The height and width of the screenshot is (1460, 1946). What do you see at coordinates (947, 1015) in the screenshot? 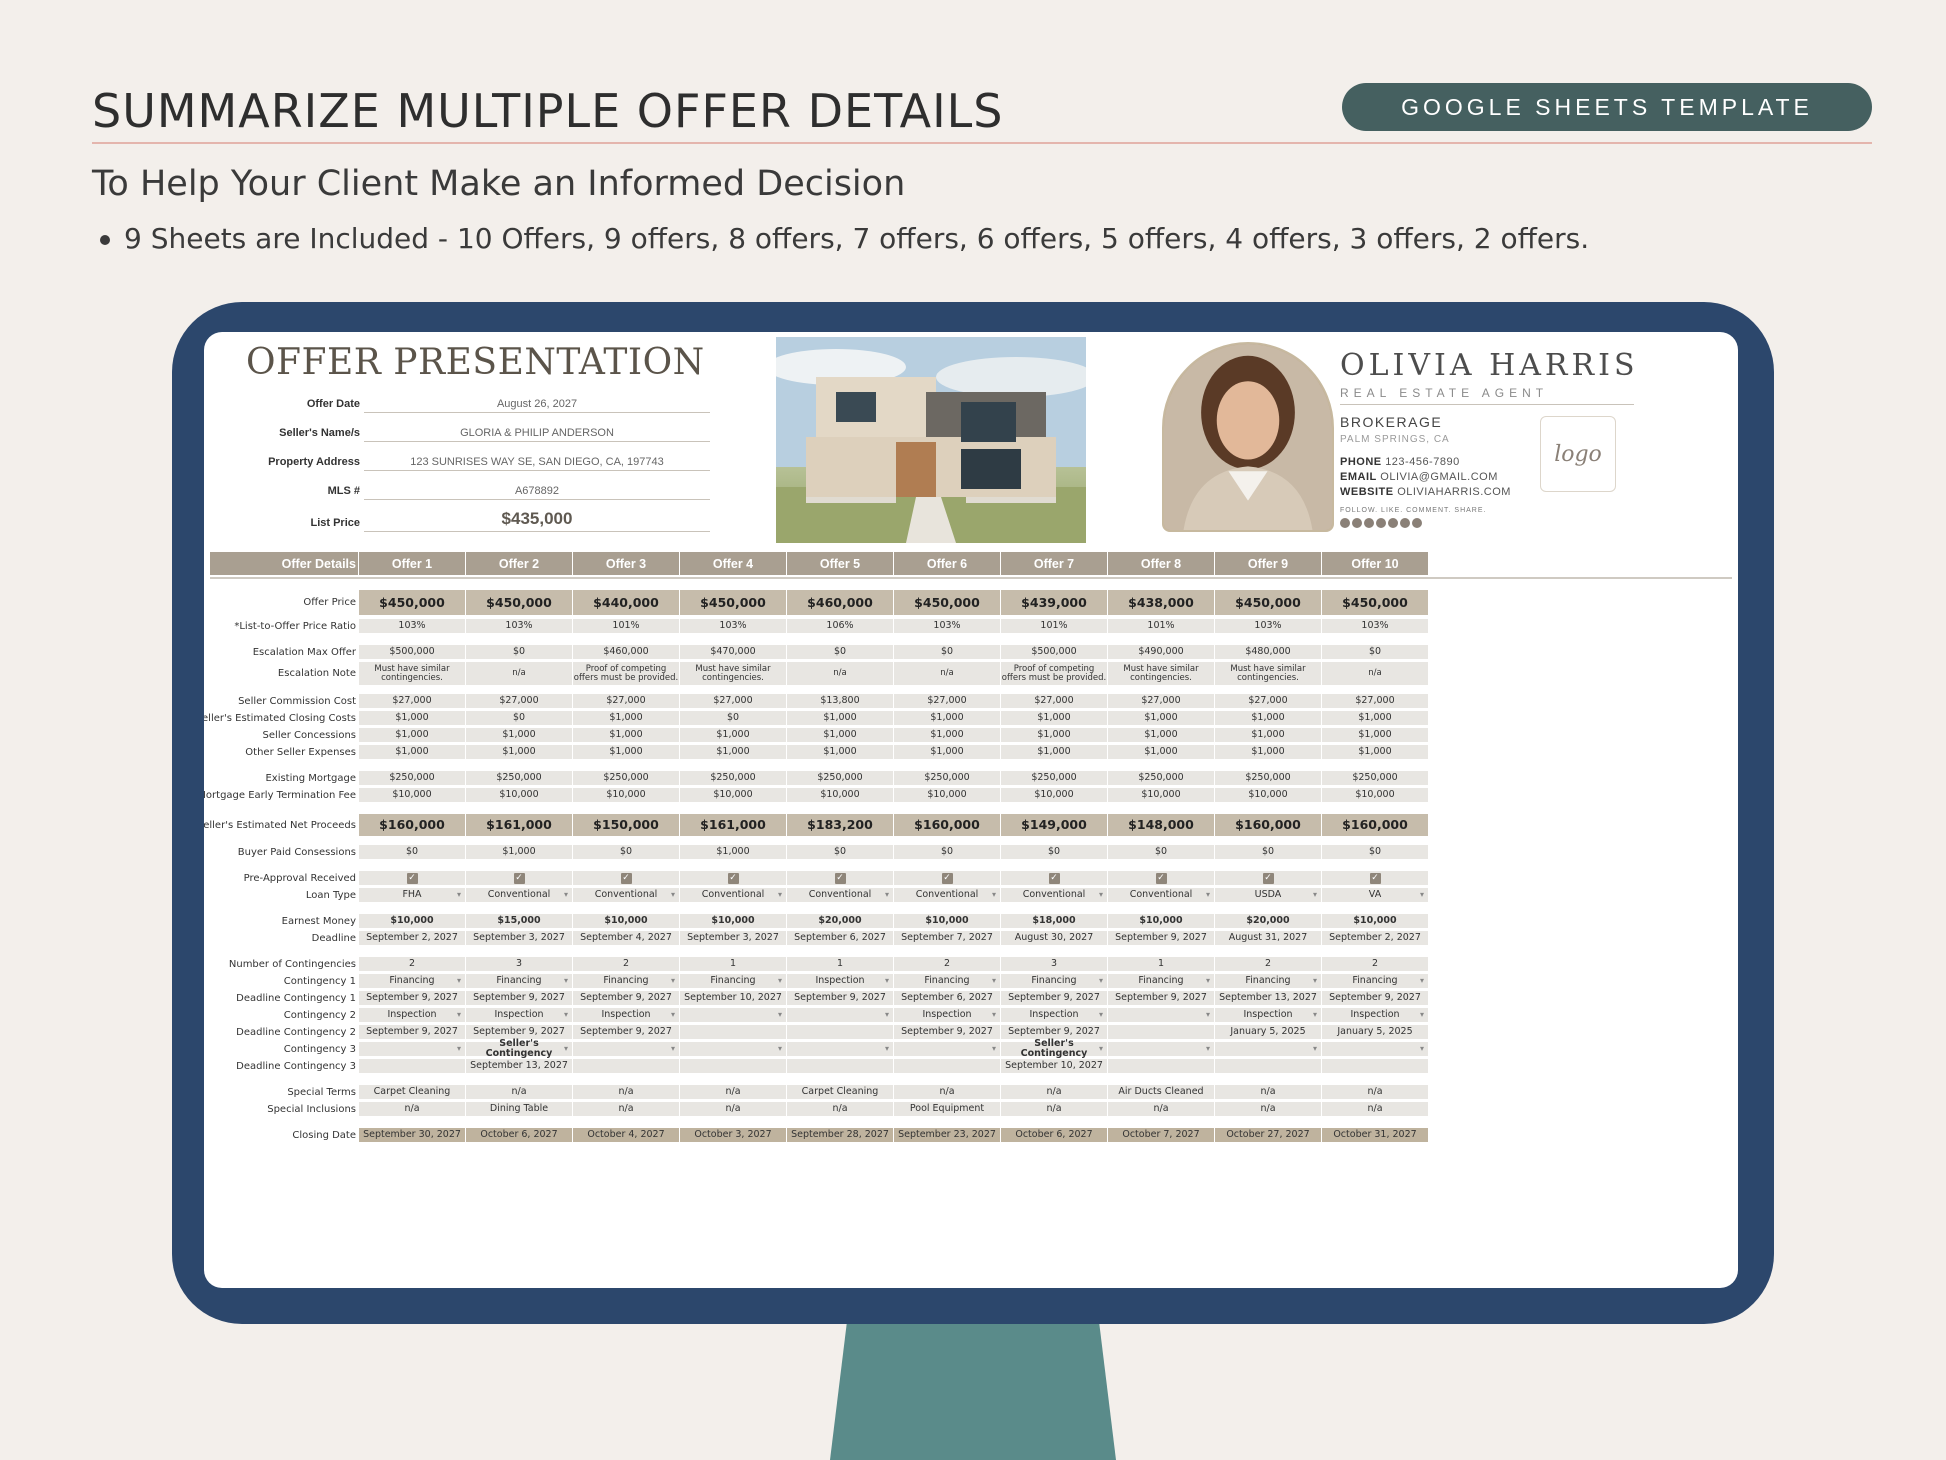
I see `offer-6-cell: Inspection` at bounding box center [947, 1015].